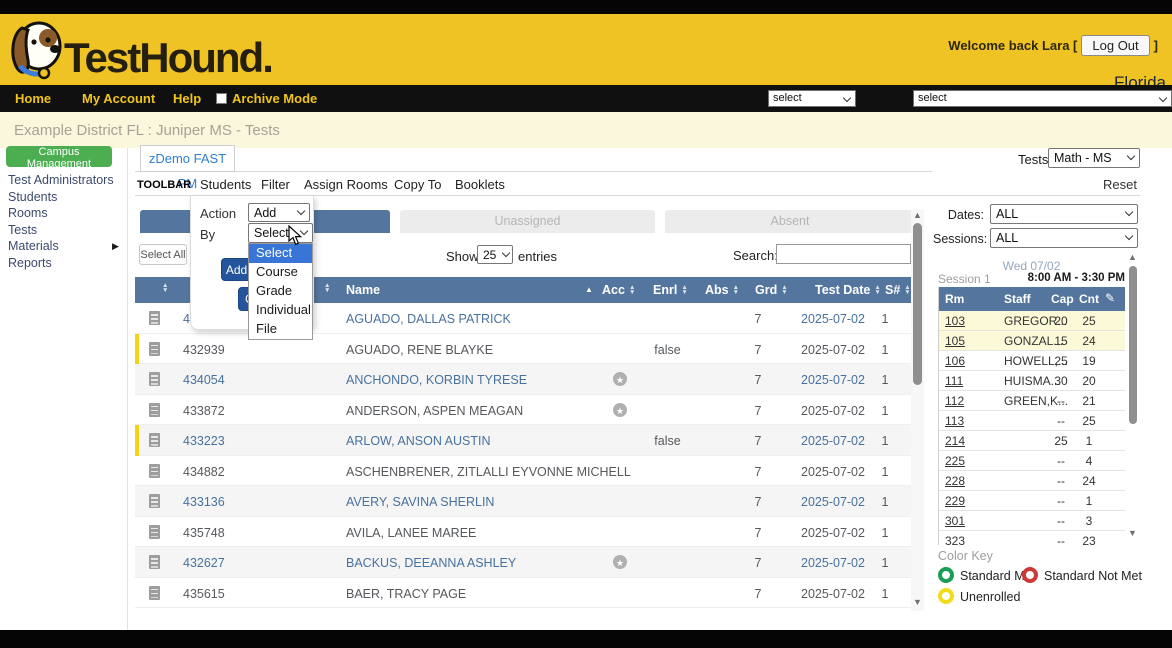 The width and height of the screenshot is (1172, 648). I want to click on option-select: Select, so click(280, 253).